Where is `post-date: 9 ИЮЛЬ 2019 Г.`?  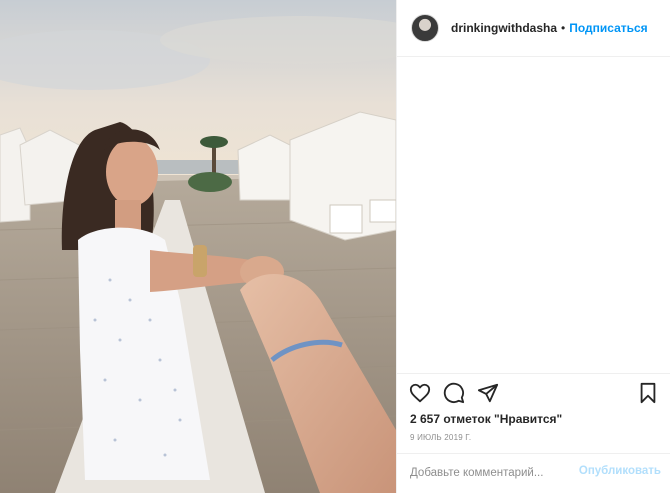 post-date: 9 ИЮЛЬ 2019 Г. is located at coordinates (441, 437).